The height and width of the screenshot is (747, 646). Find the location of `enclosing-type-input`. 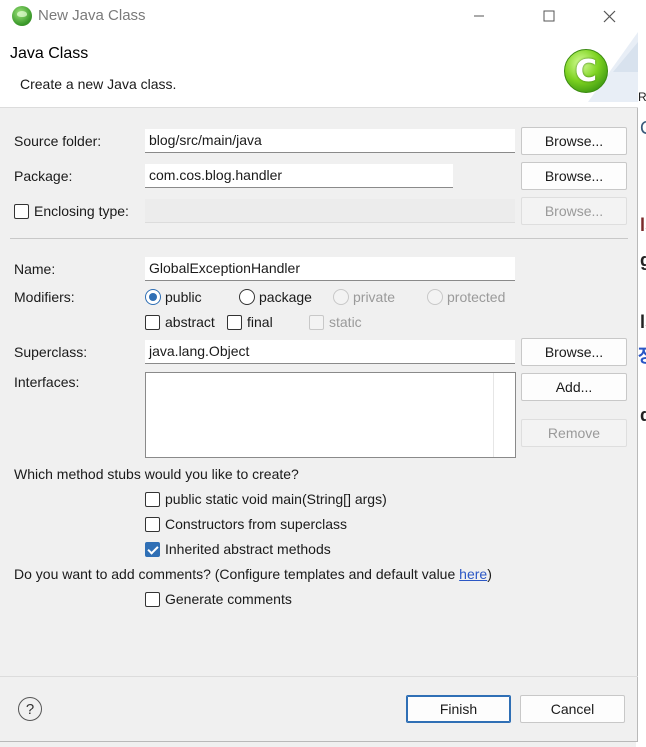

enclosing-type-input is located at coordinates (330, 211).